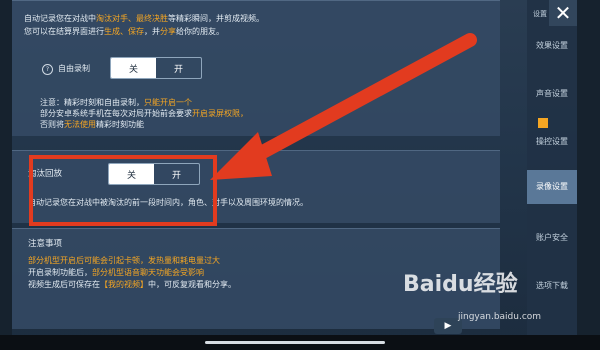  Describe the element at coordinates (552, 45) in the screenshot. I see `sidebar-item-effects: 效果设置` at that location.